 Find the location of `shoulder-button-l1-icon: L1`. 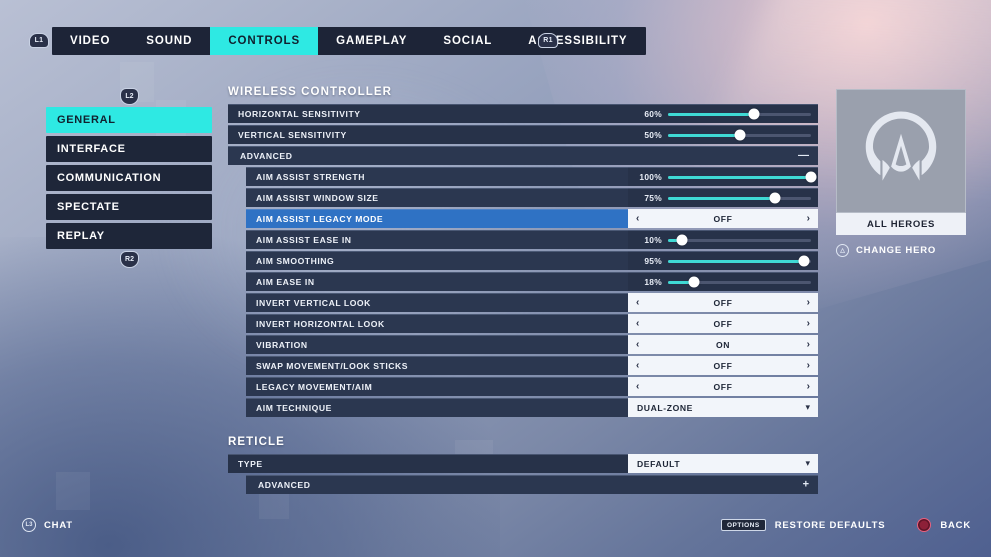

shoulder-button-l1-icon: L1 is located at coordinates (39, 40).